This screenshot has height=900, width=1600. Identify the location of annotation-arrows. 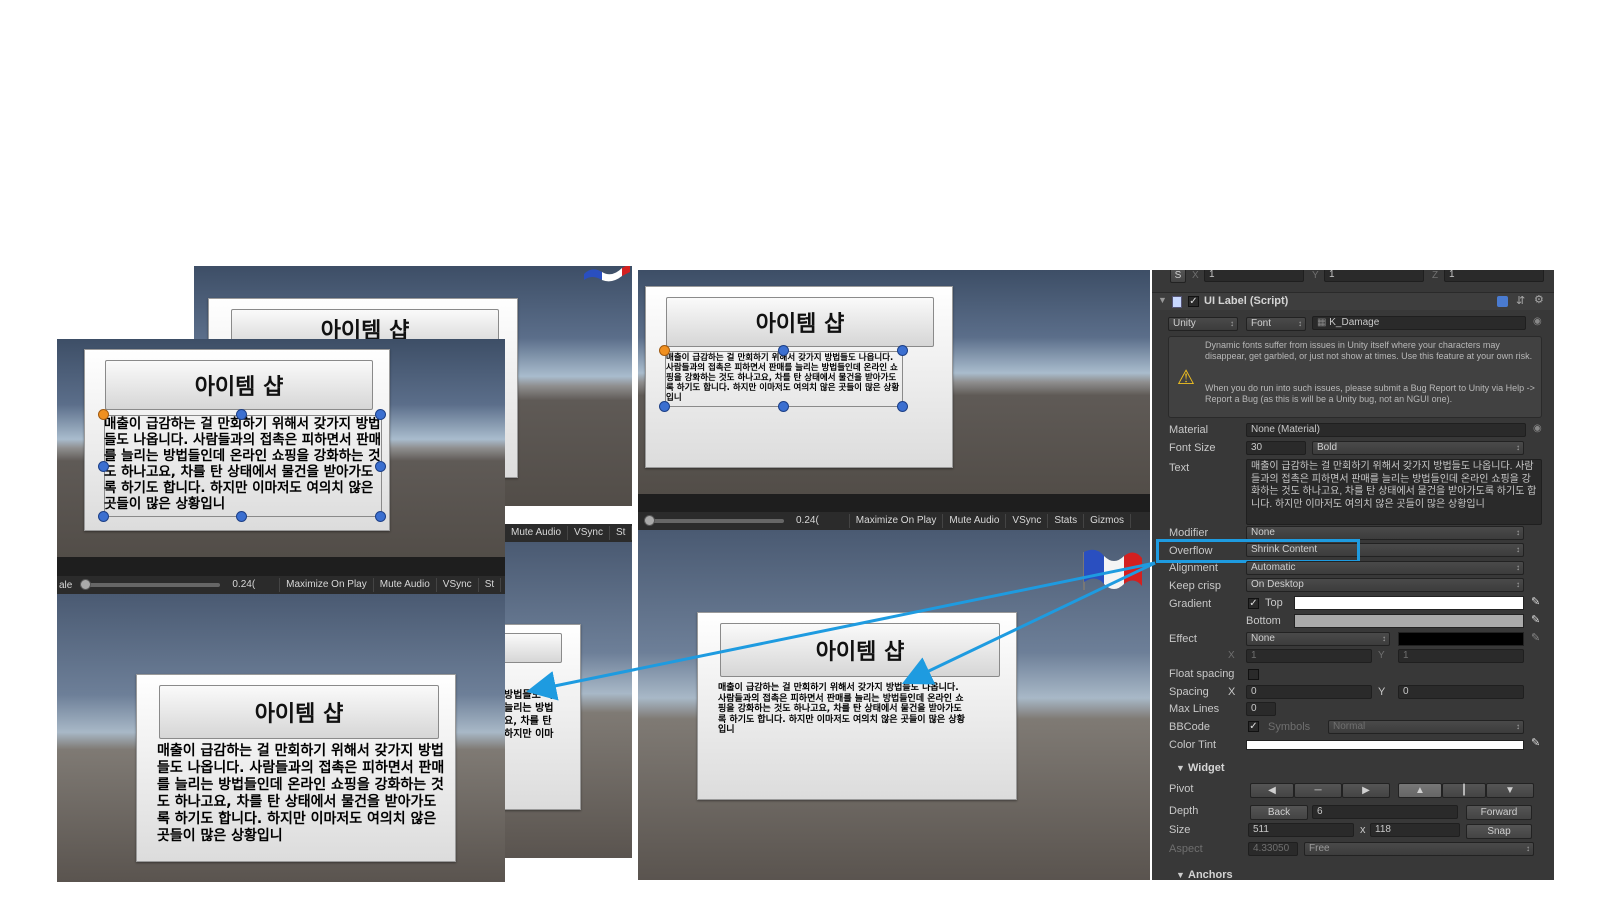
(841, 631).